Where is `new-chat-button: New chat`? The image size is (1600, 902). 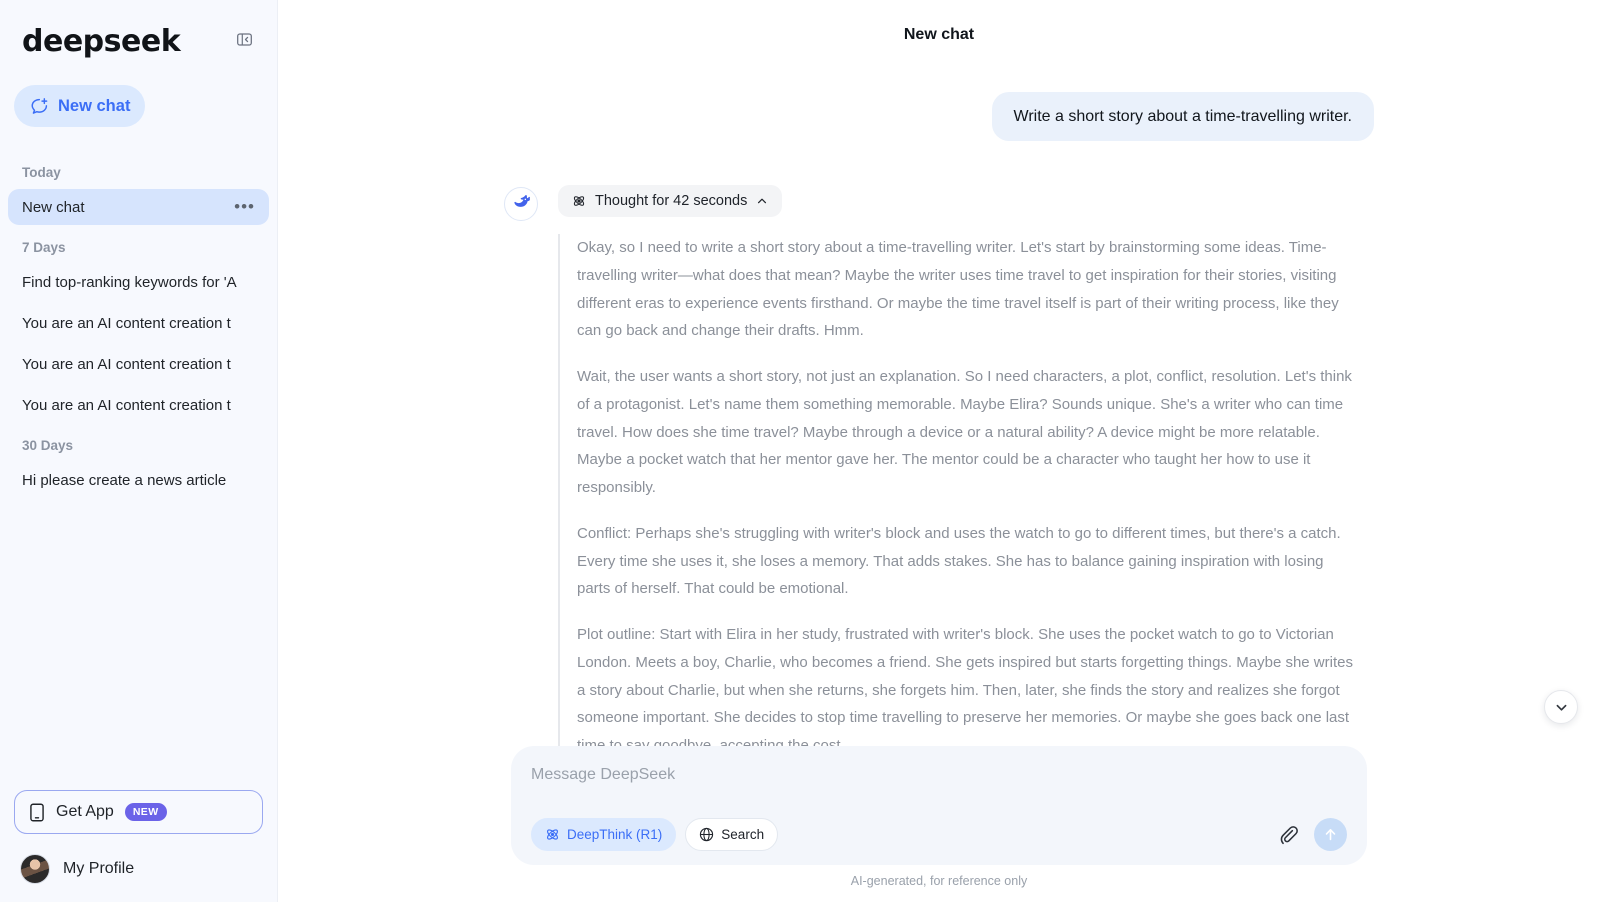 new-chat-button: New chat is located at coordinates (79, 106).